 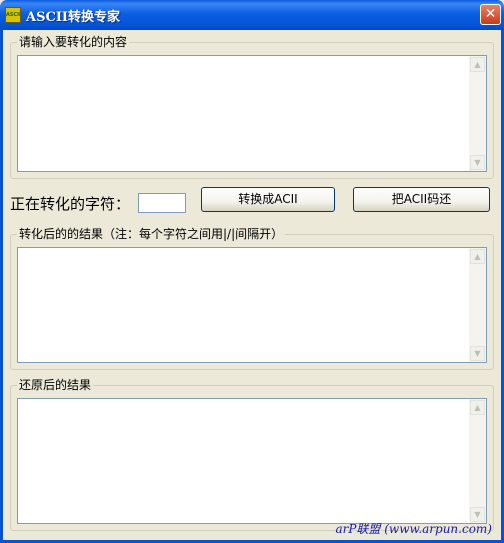 I want to click on title-bar: ASCII ASCII转换专家 ✕, so click(x=252, y=15).